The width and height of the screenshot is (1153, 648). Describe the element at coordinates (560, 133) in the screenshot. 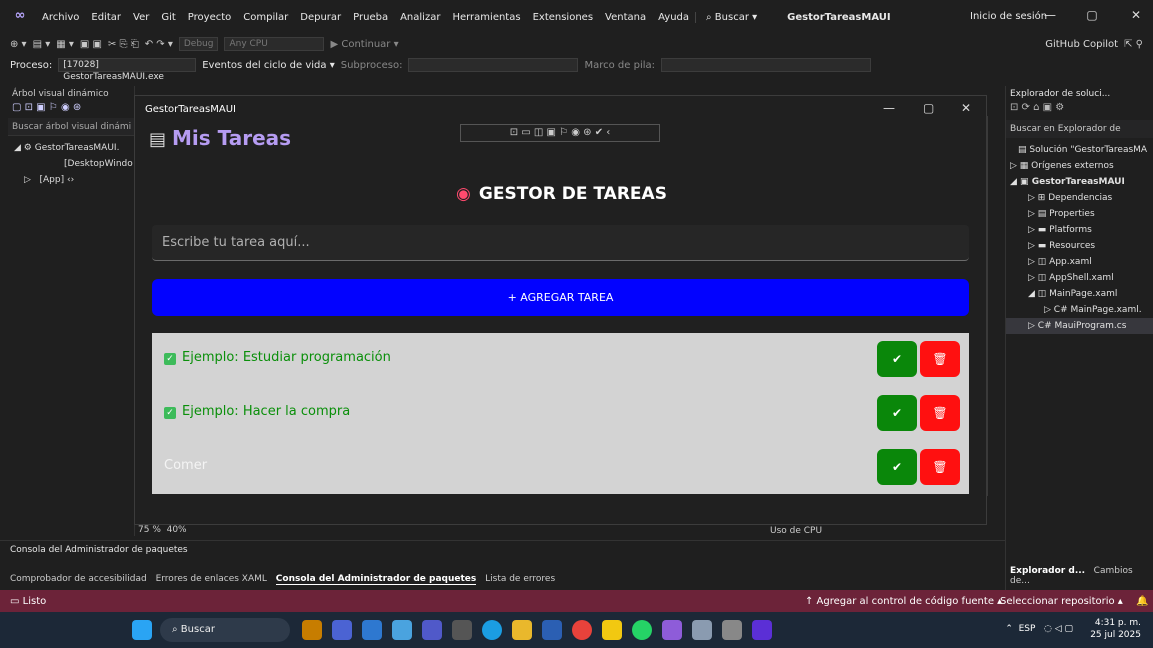

I see `xaml-debug-toolbar: ⊡ ▭ ◫ ▣ ⚐ ◉ ⊛ ✔ ‹` at that location.